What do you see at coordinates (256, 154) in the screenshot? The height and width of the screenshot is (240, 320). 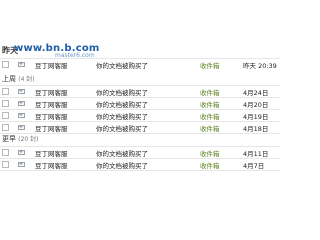 I see `mail-date: 4月11日` at bounding box center [256, 154].